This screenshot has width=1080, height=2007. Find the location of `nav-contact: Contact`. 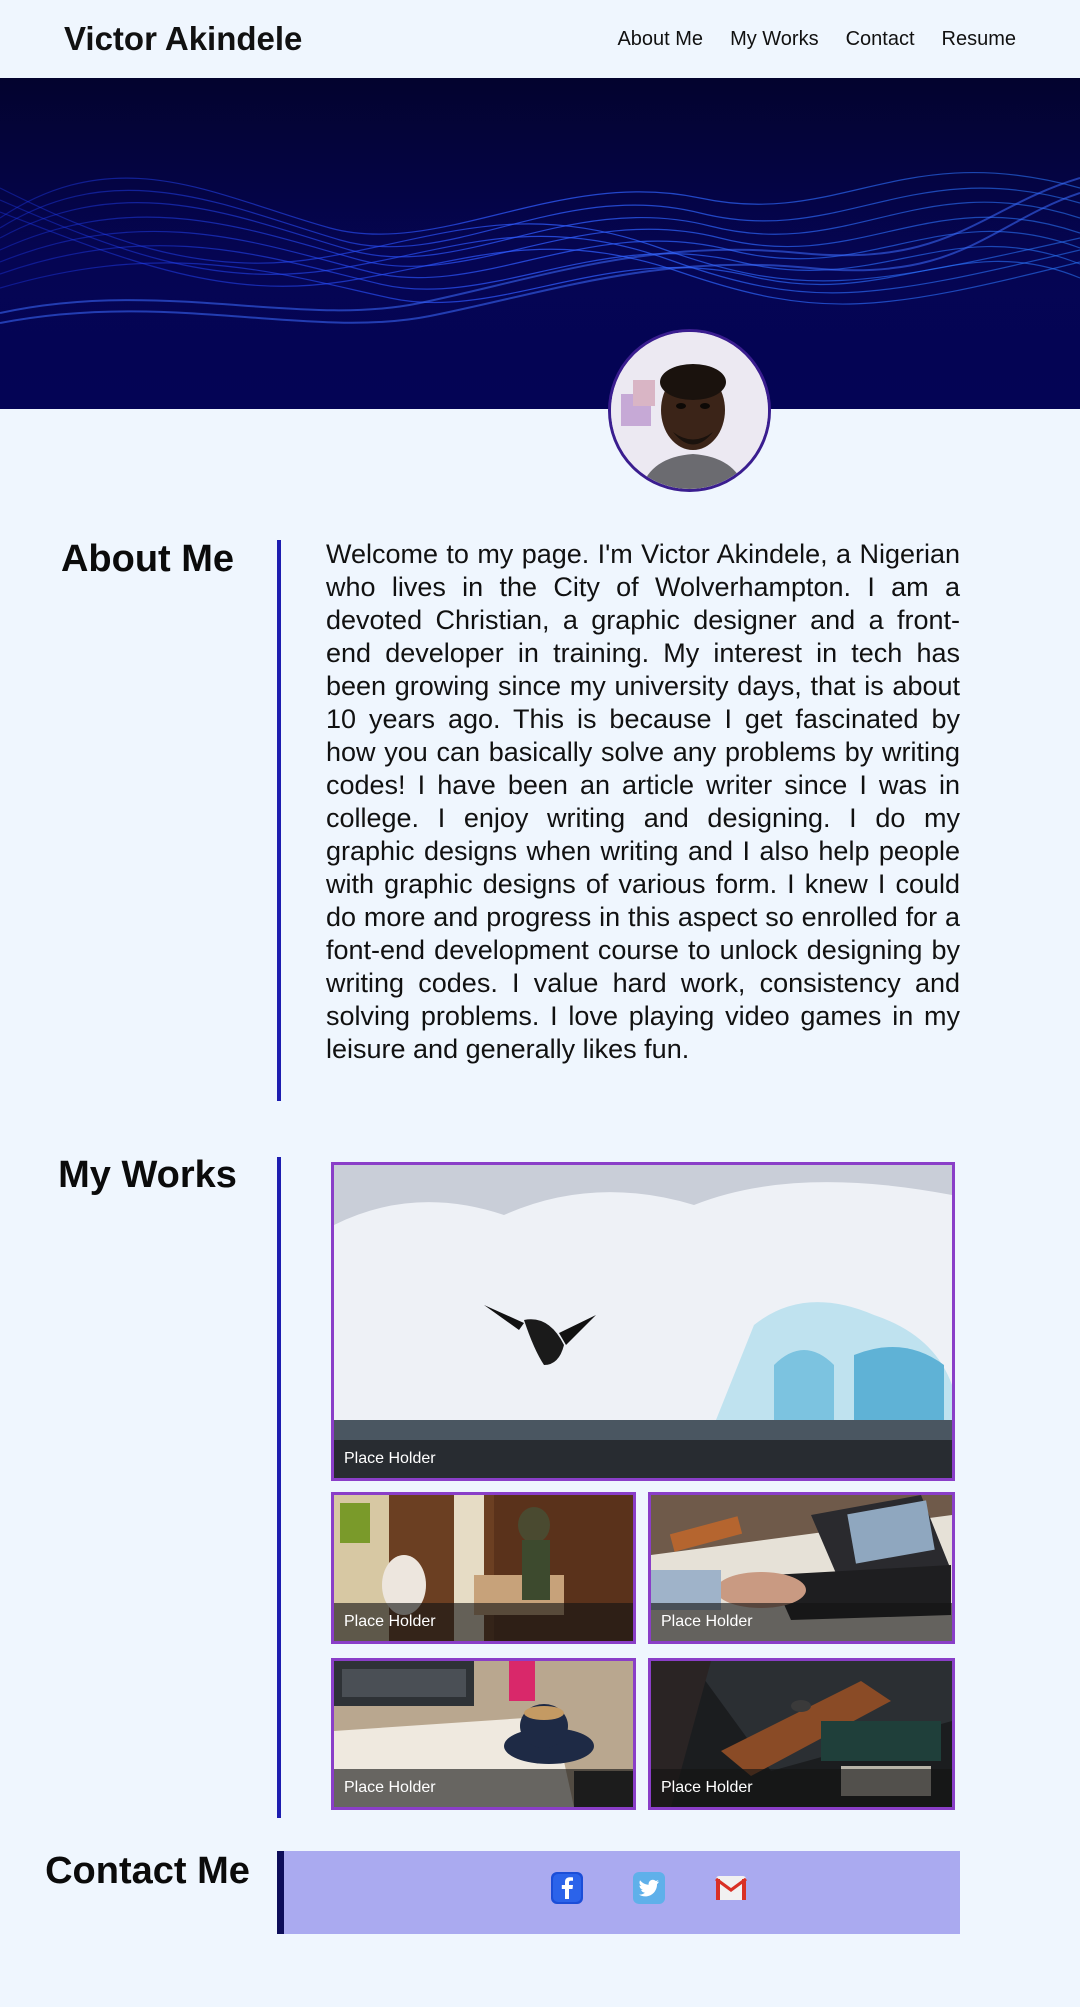

nav-contact: Contact is located at coordinates (880, 39).